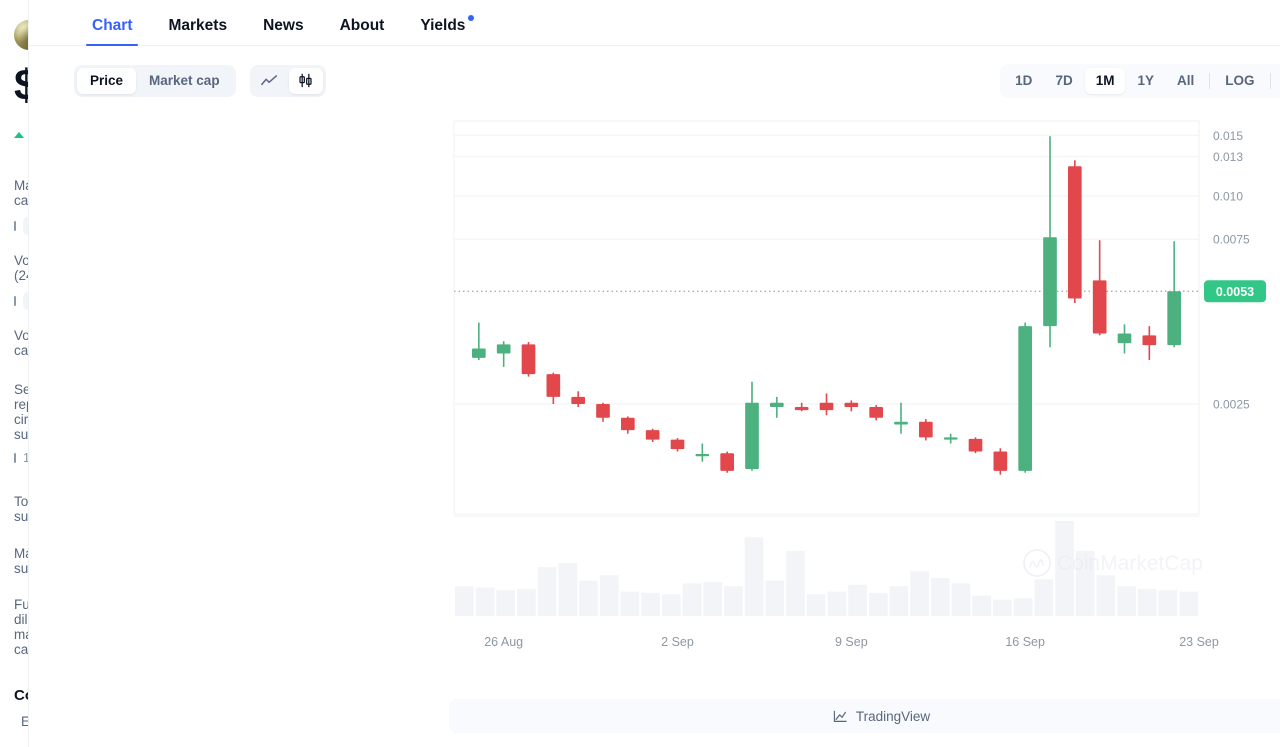 This screenshot has width=1280, height=747. Describe the element at coordinates (1231, 239) in the screenshot. I see `svg-text: 0.0075` at that location.